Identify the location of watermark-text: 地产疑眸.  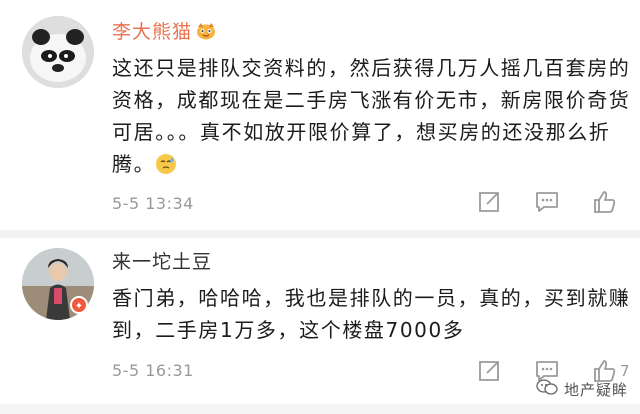
(595, 389).